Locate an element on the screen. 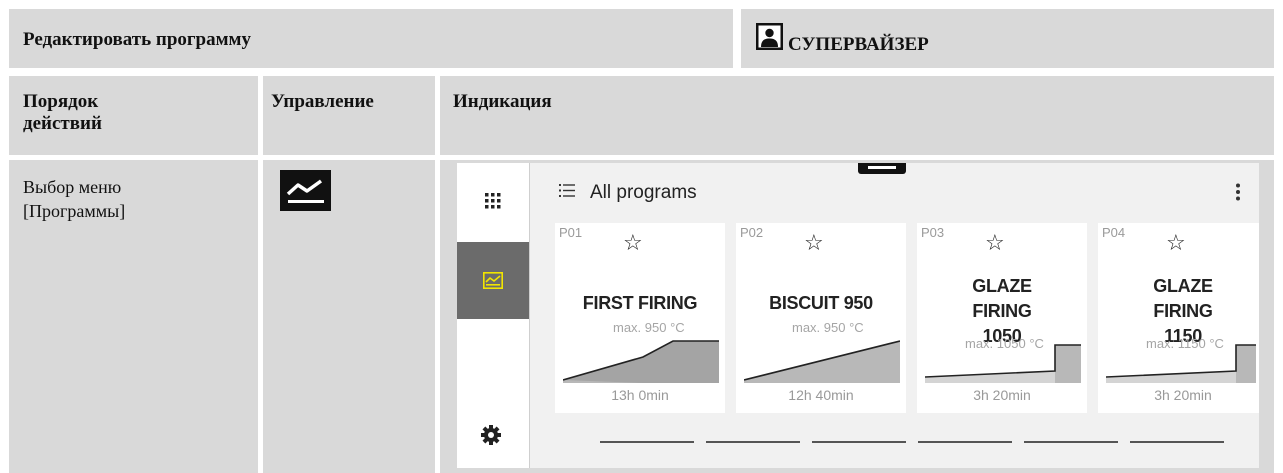 Image resolution: width=1283 pixels, height=473 pixels. program-card: P01 ☆ FIRST FIRING max. 950 °C 13h 0min is located at coordinates (640, 318).